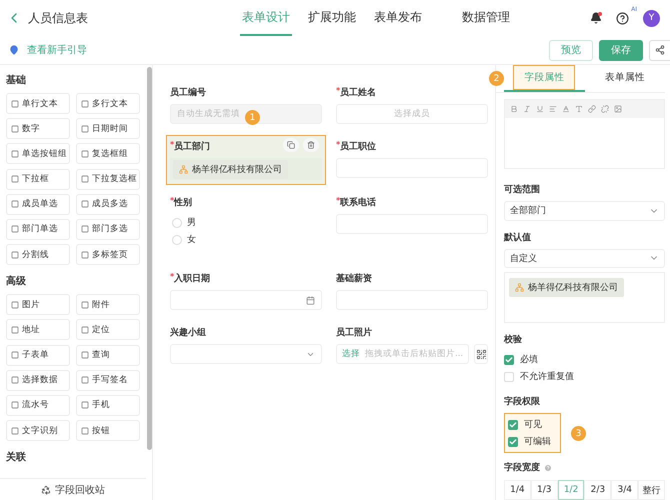 The width and height of the screenshot is (670, 500). I want to click on unlink-icon, so click(605, 109).